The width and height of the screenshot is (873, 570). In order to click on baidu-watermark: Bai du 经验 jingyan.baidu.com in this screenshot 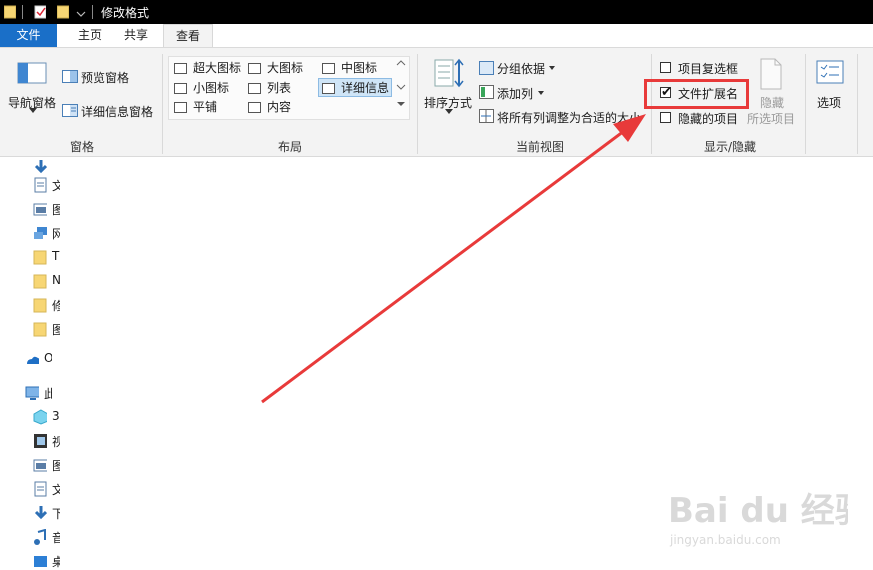, I will do `click(758, 519)`.